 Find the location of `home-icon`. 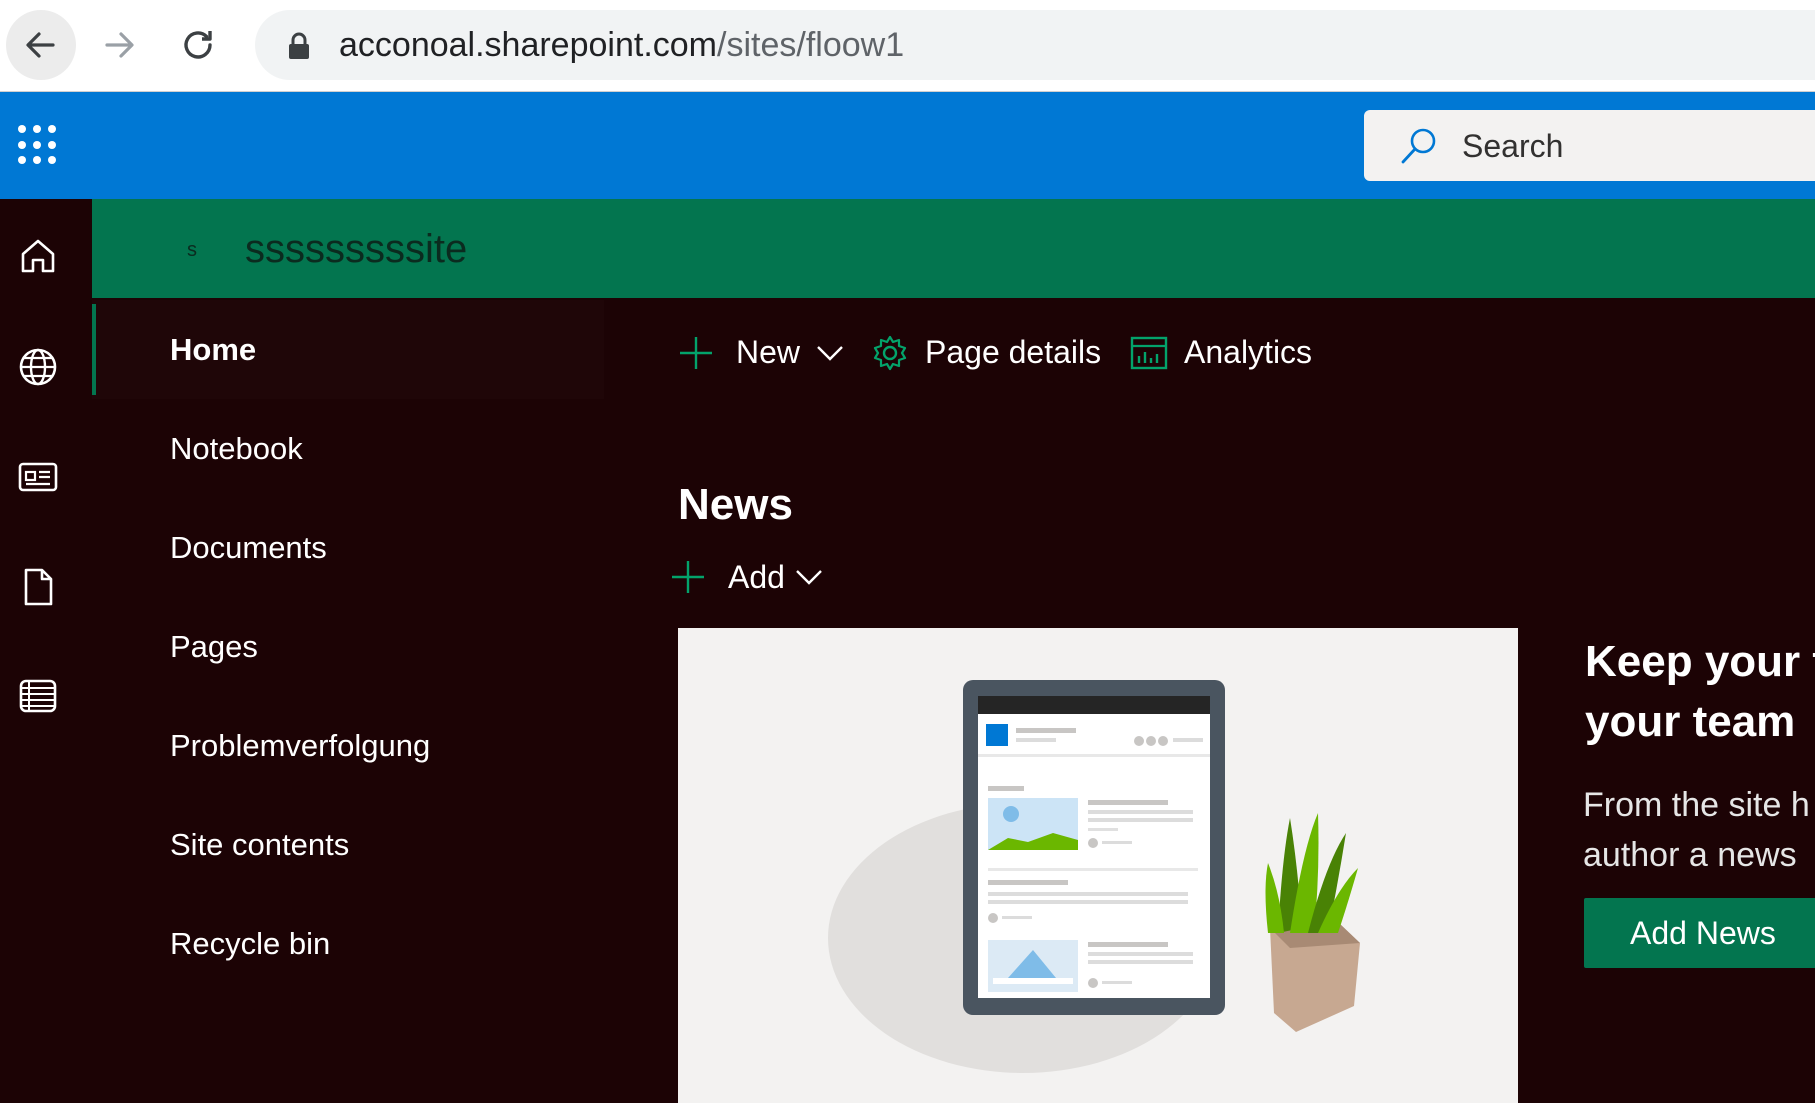

home-icon is located at coordinates (38, 256).